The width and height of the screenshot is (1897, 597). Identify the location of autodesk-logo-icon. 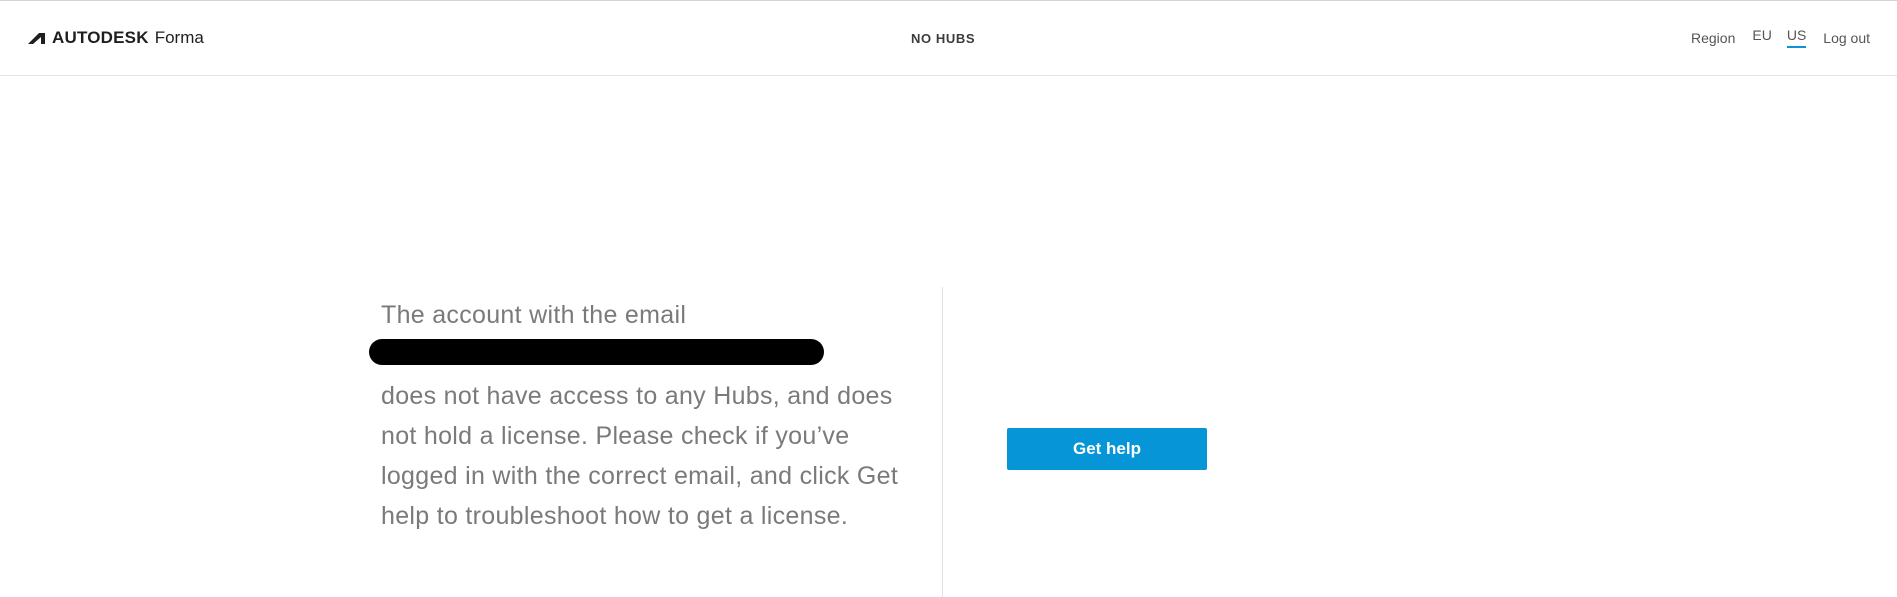
(36, 38).